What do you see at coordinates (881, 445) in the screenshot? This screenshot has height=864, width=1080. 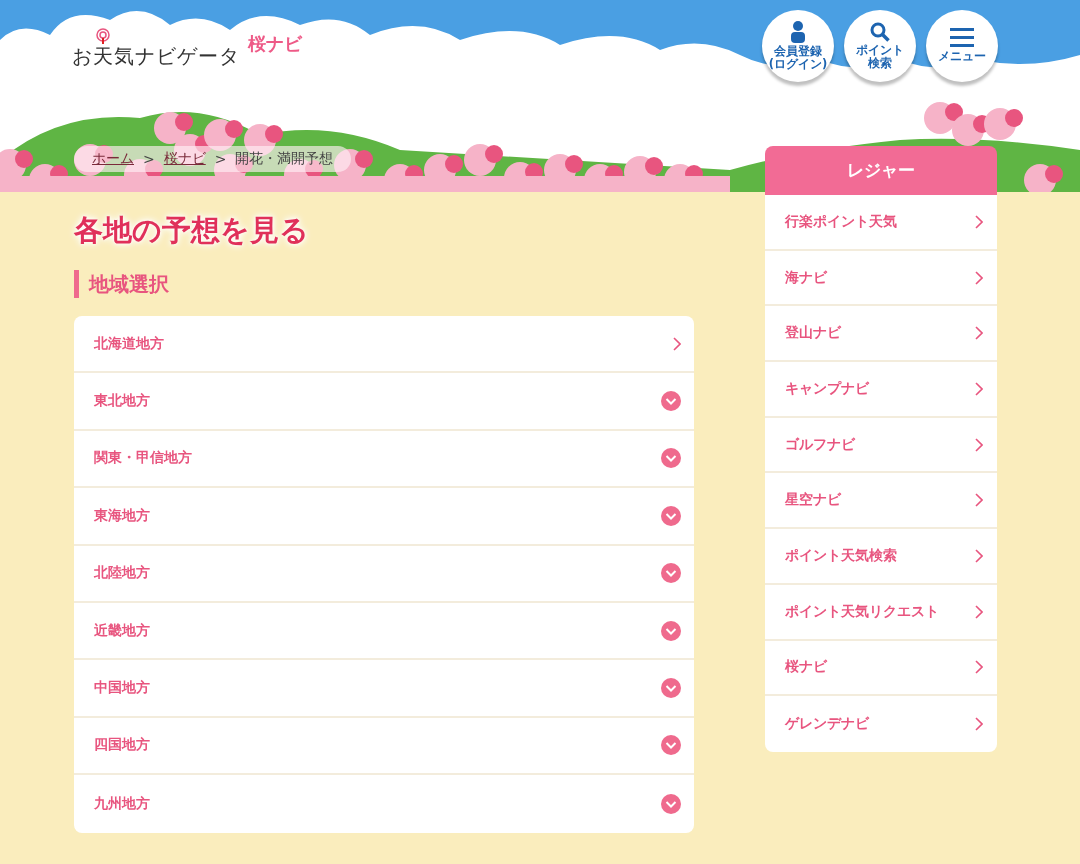 I see `sidebar-item: ゴルフナビ` at bounding box center [881, 445].